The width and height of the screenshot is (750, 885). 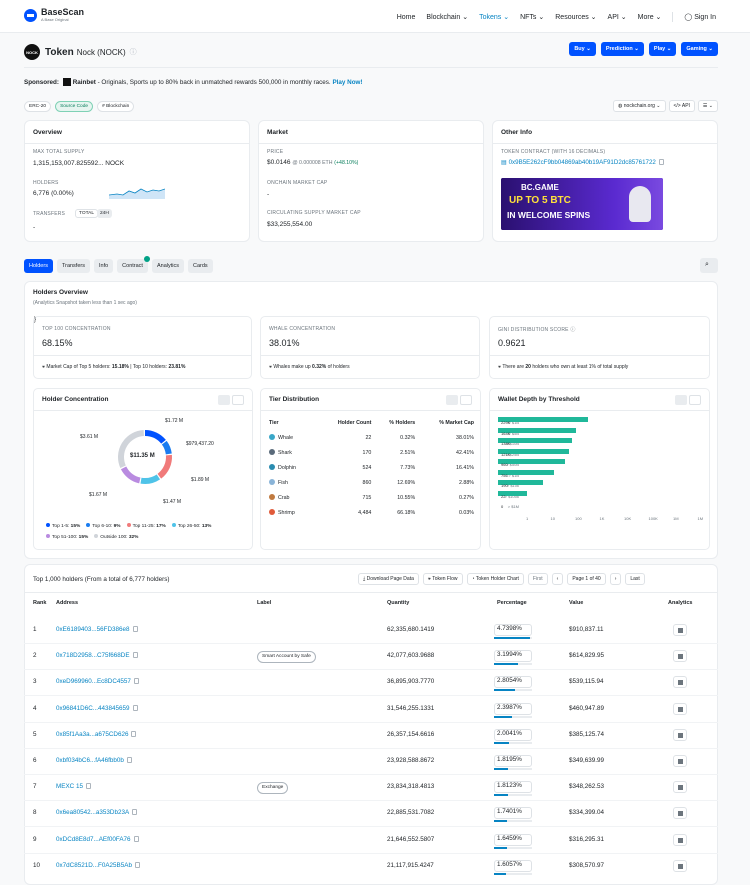 I want to click on next-page-button: ›, so click(x=615, y=579).